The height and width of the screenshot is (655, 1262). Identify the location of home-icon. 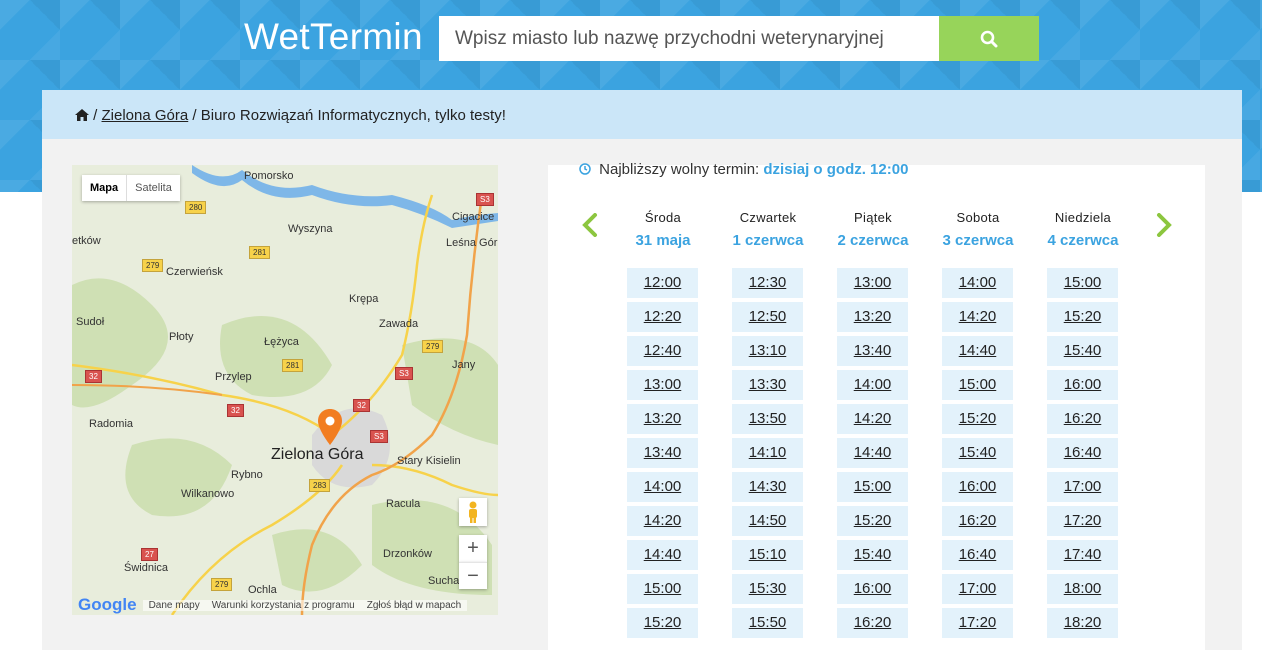
(82, 115).